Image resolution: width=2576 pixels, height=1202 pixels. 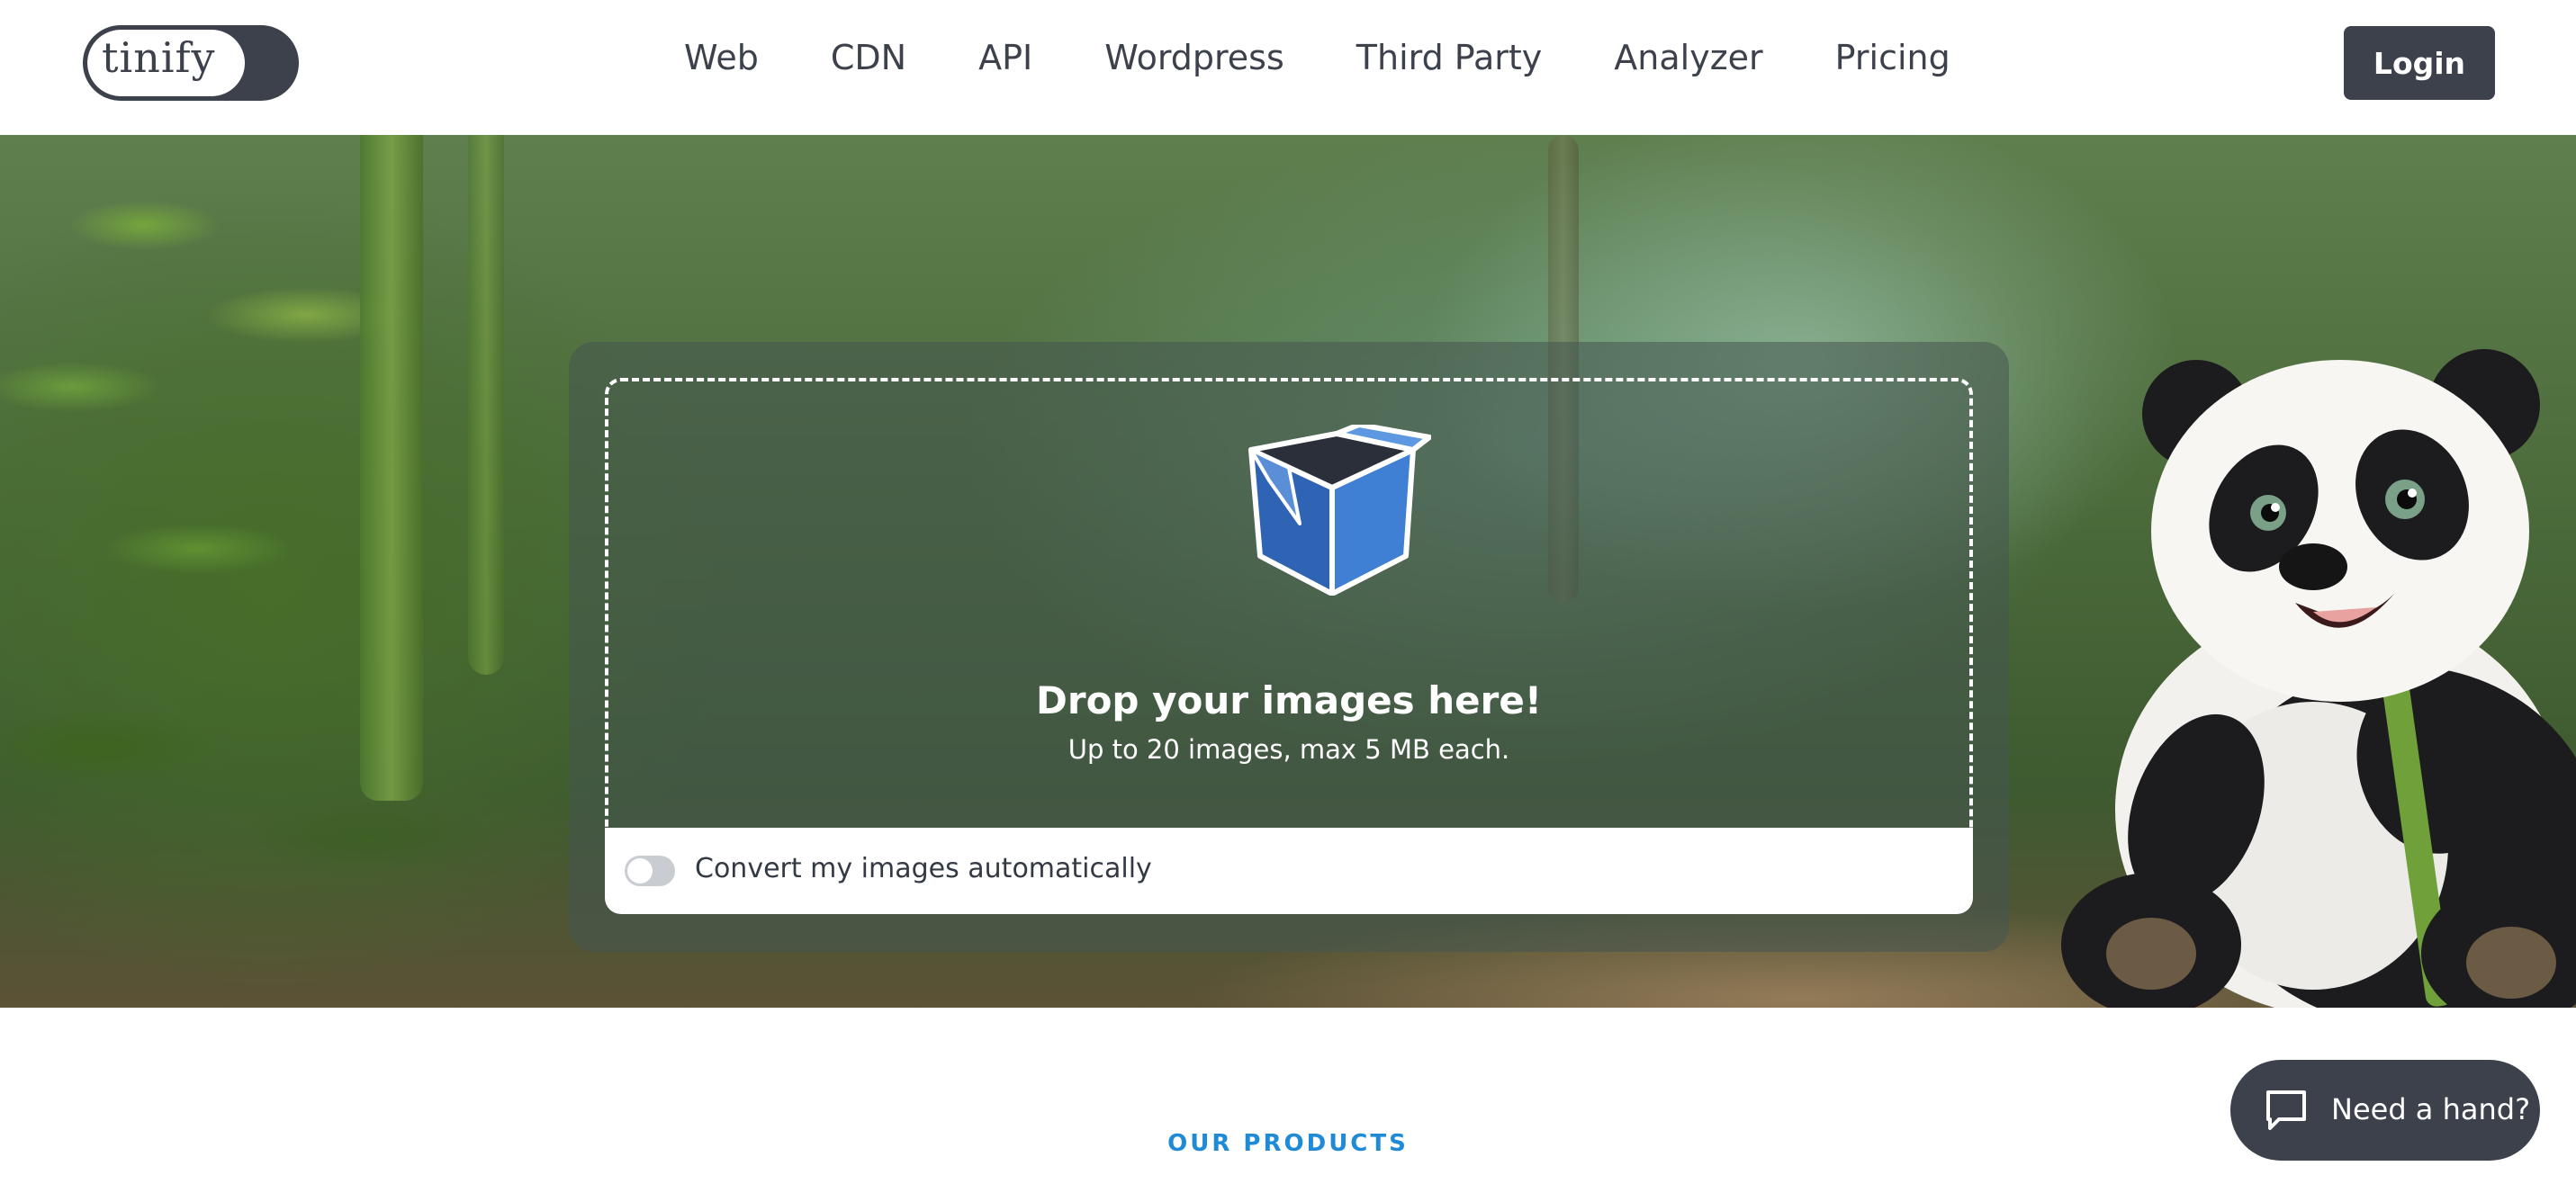 I want to click on login-button: Login, so click(x=2419, y=63).